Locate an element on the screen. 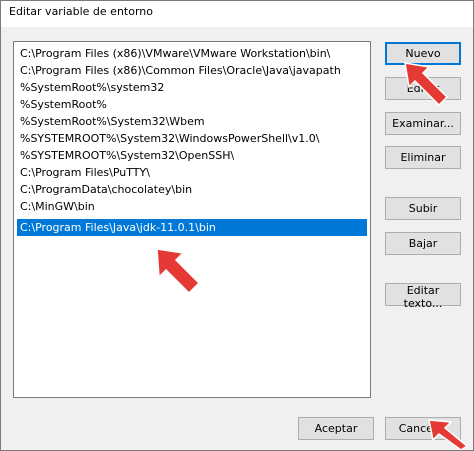 The width and height of the screenshot is (474, 451). cancelar-button: Cancelar is located at coordinates (423, 428).